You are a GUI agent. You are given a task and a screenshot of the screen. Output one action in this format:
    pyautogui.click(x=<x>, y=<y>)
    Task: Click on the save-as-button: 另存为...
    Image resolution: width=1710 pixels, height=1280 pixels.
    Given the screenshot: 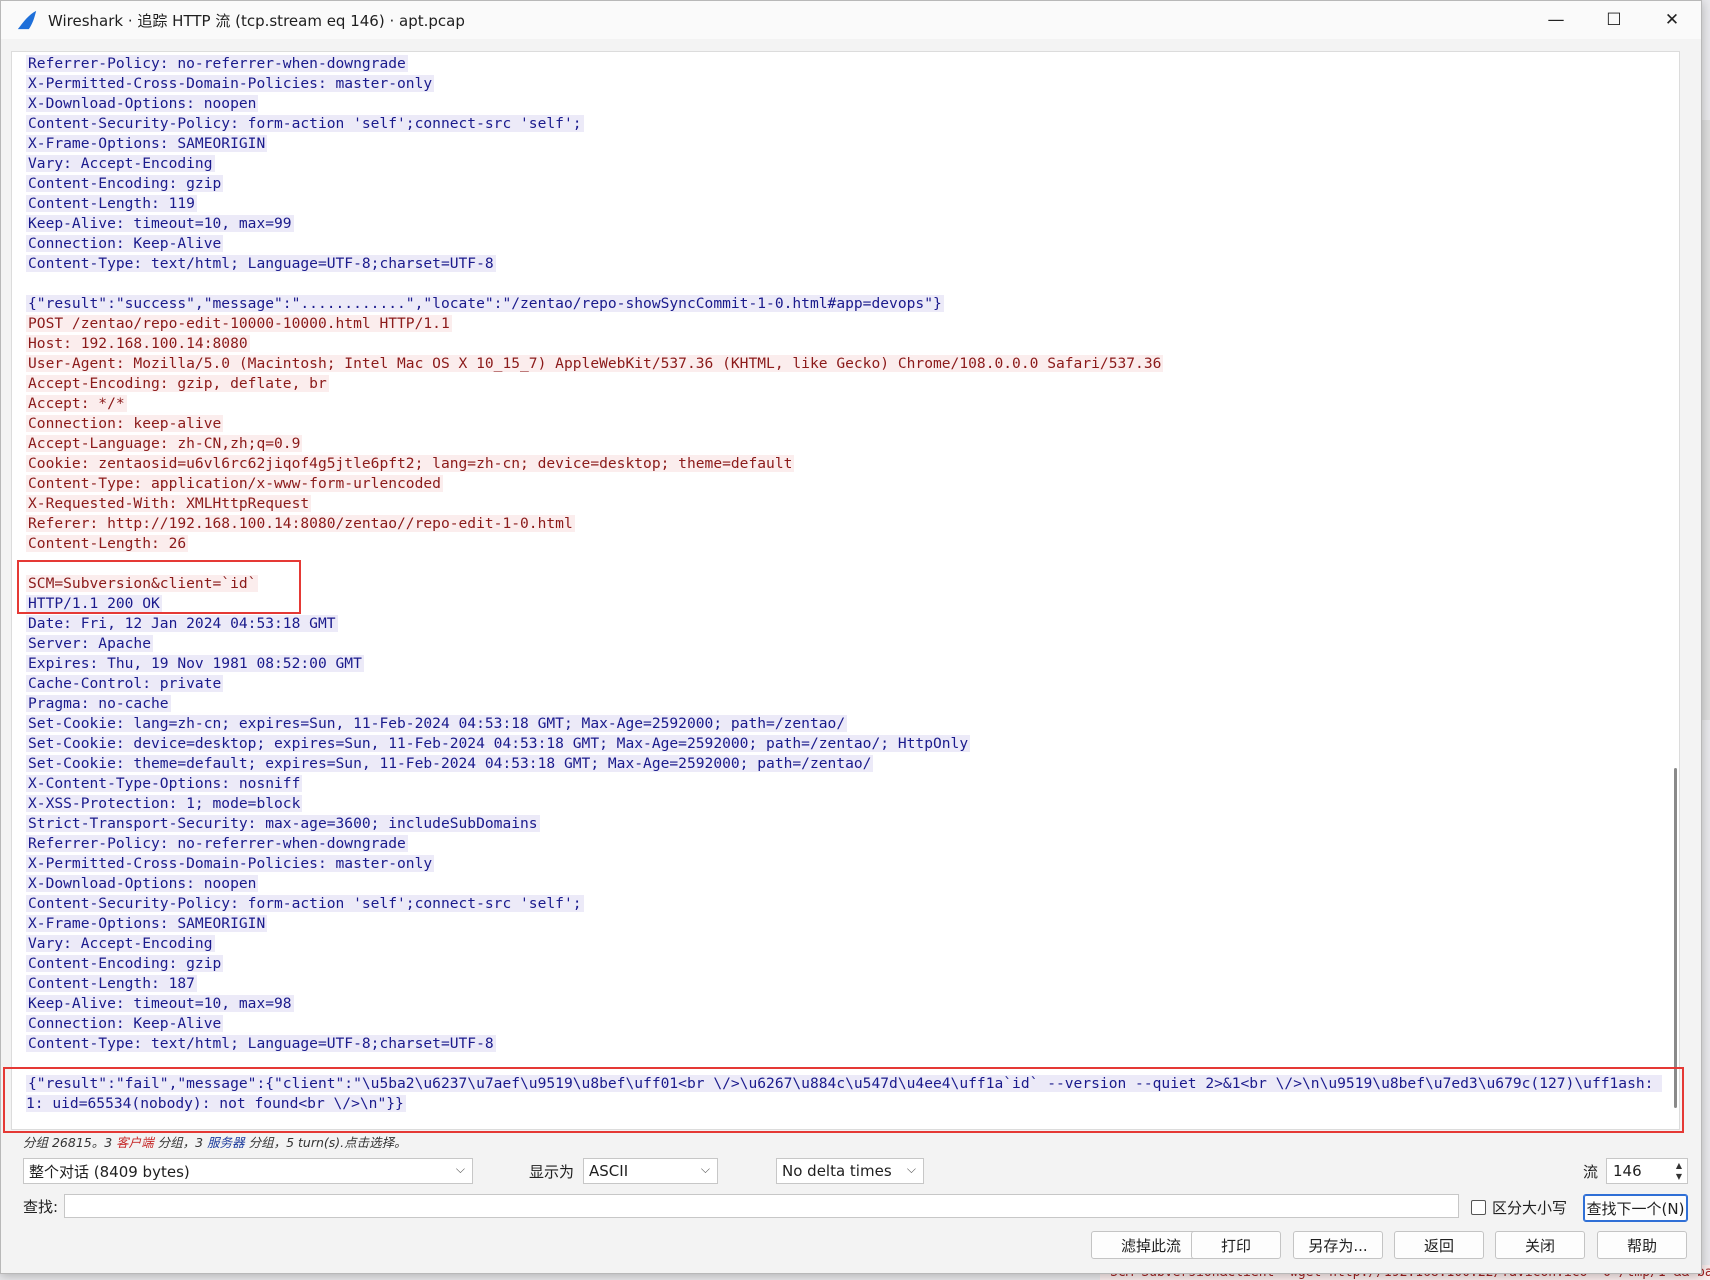 What is the action you would take?
    pyautogui.click(x=1338, y=1245)
    